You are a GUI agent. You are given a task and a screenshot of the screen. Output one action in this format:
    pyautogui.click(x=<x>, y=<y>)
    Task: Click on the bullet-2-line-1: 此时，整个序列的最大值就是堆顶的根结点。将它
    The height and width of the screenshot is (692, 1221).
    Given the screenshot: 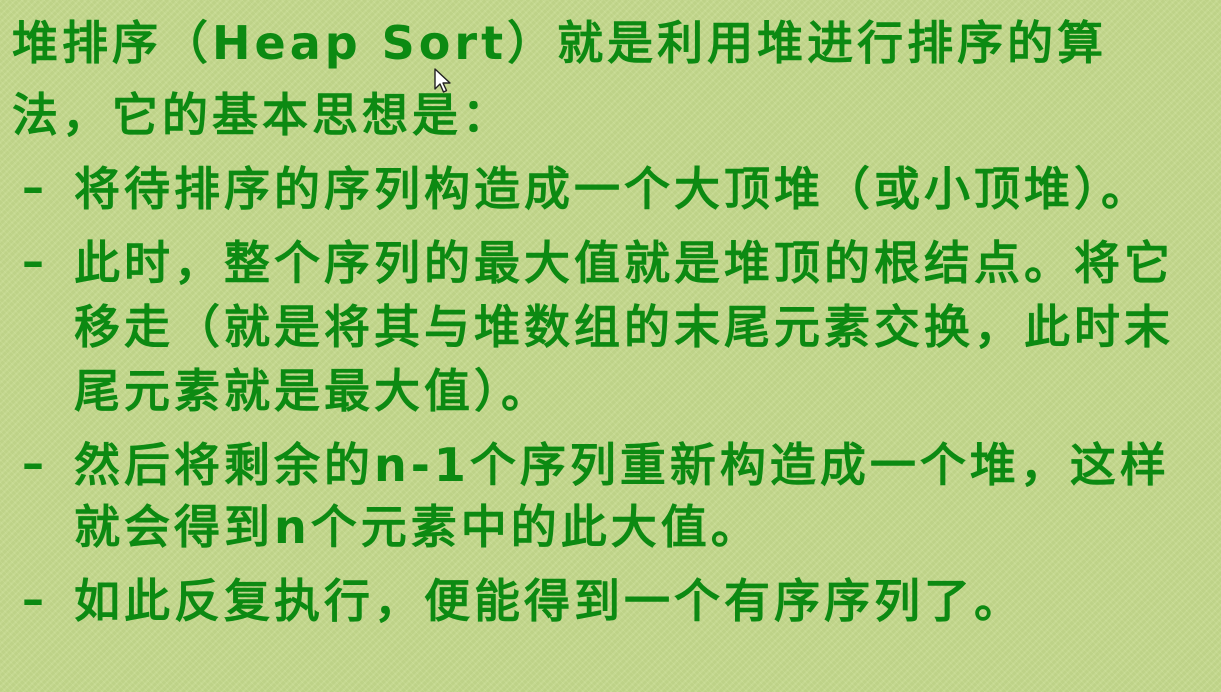 What is the action you would take?
    pyautogui.click(x=624, y=263)
    